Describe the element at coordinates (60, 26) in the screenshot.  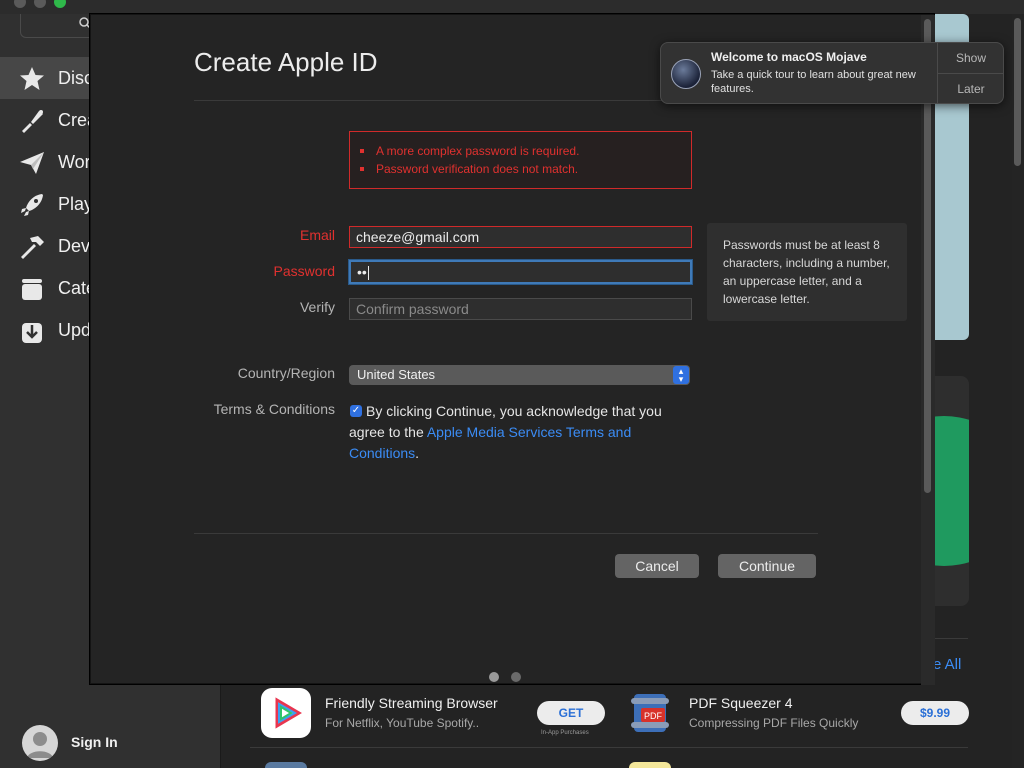
I see `search-field` at that location.